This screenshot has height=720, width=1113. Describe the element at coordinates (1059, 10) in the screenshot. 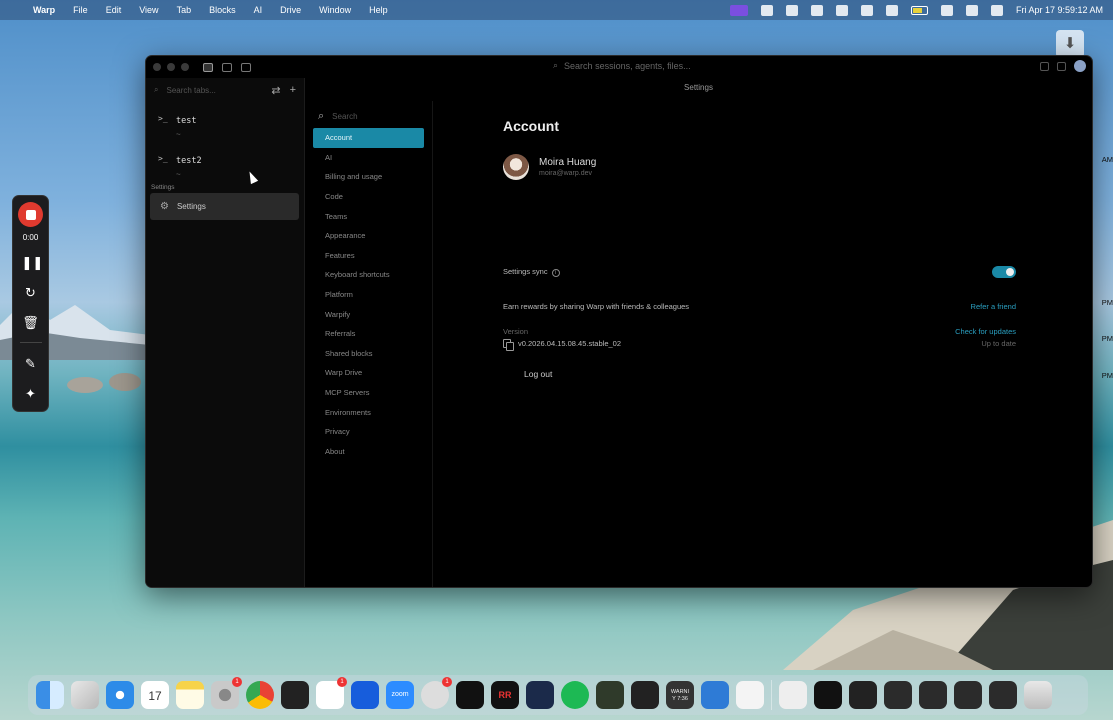

I see `menu-clock: Fri Apr 17 9:59:12 AM` at that location.